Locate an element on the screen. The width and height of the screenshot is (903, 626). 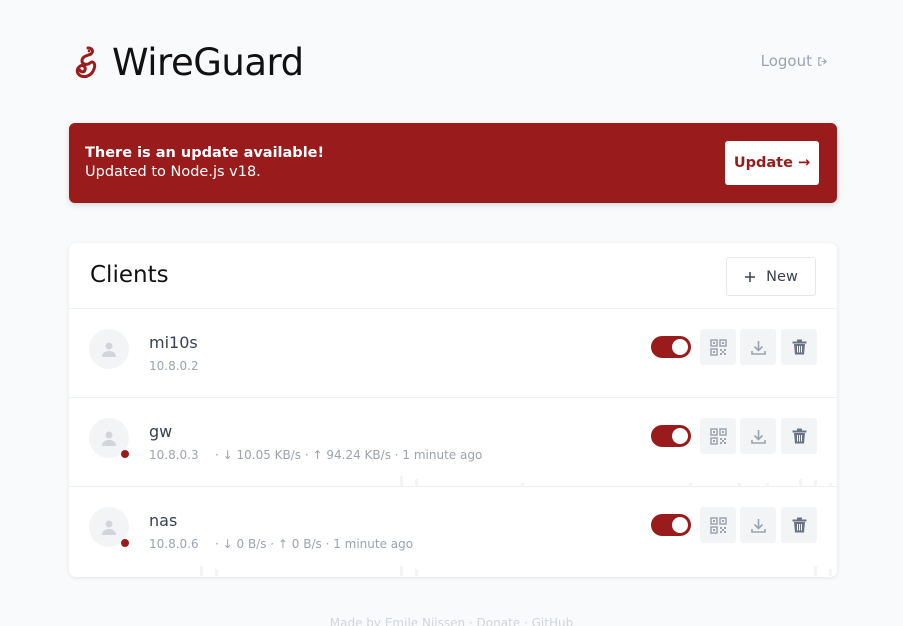
logout-link: Logout is located at coordinates (794, 61).